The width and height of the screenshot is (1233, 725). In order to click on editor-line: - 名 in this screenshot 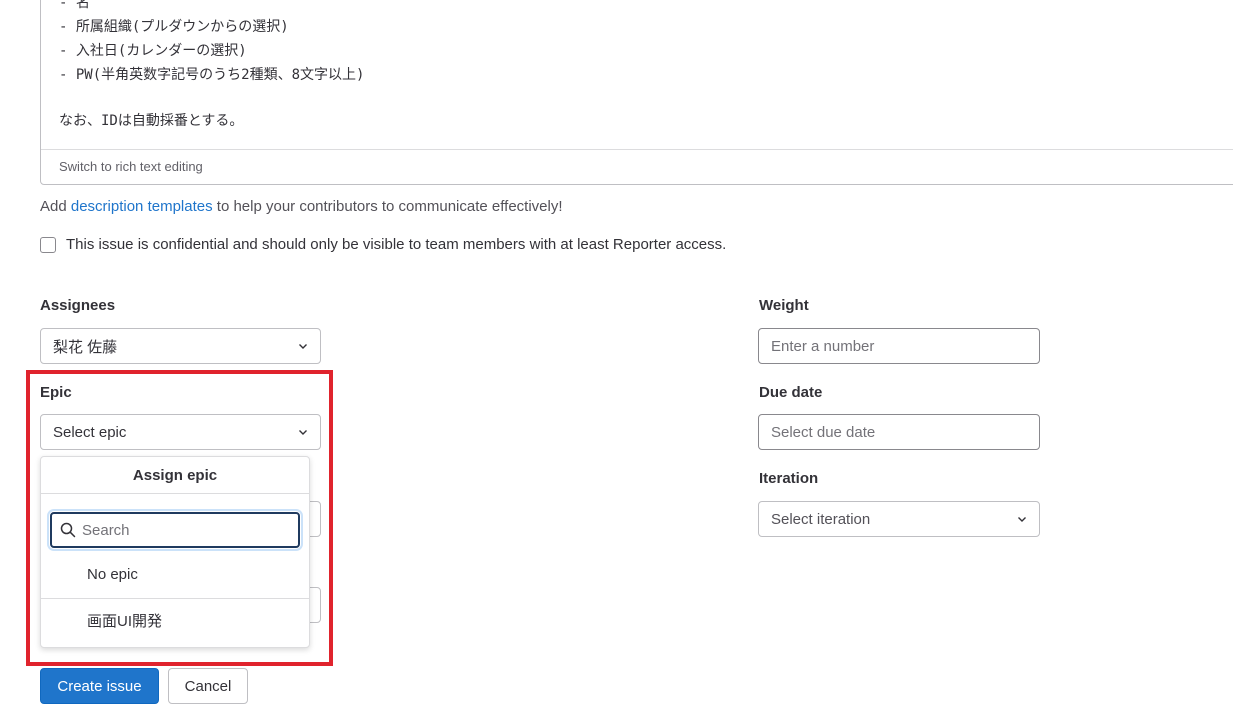, I will do `click(74, 5)`.